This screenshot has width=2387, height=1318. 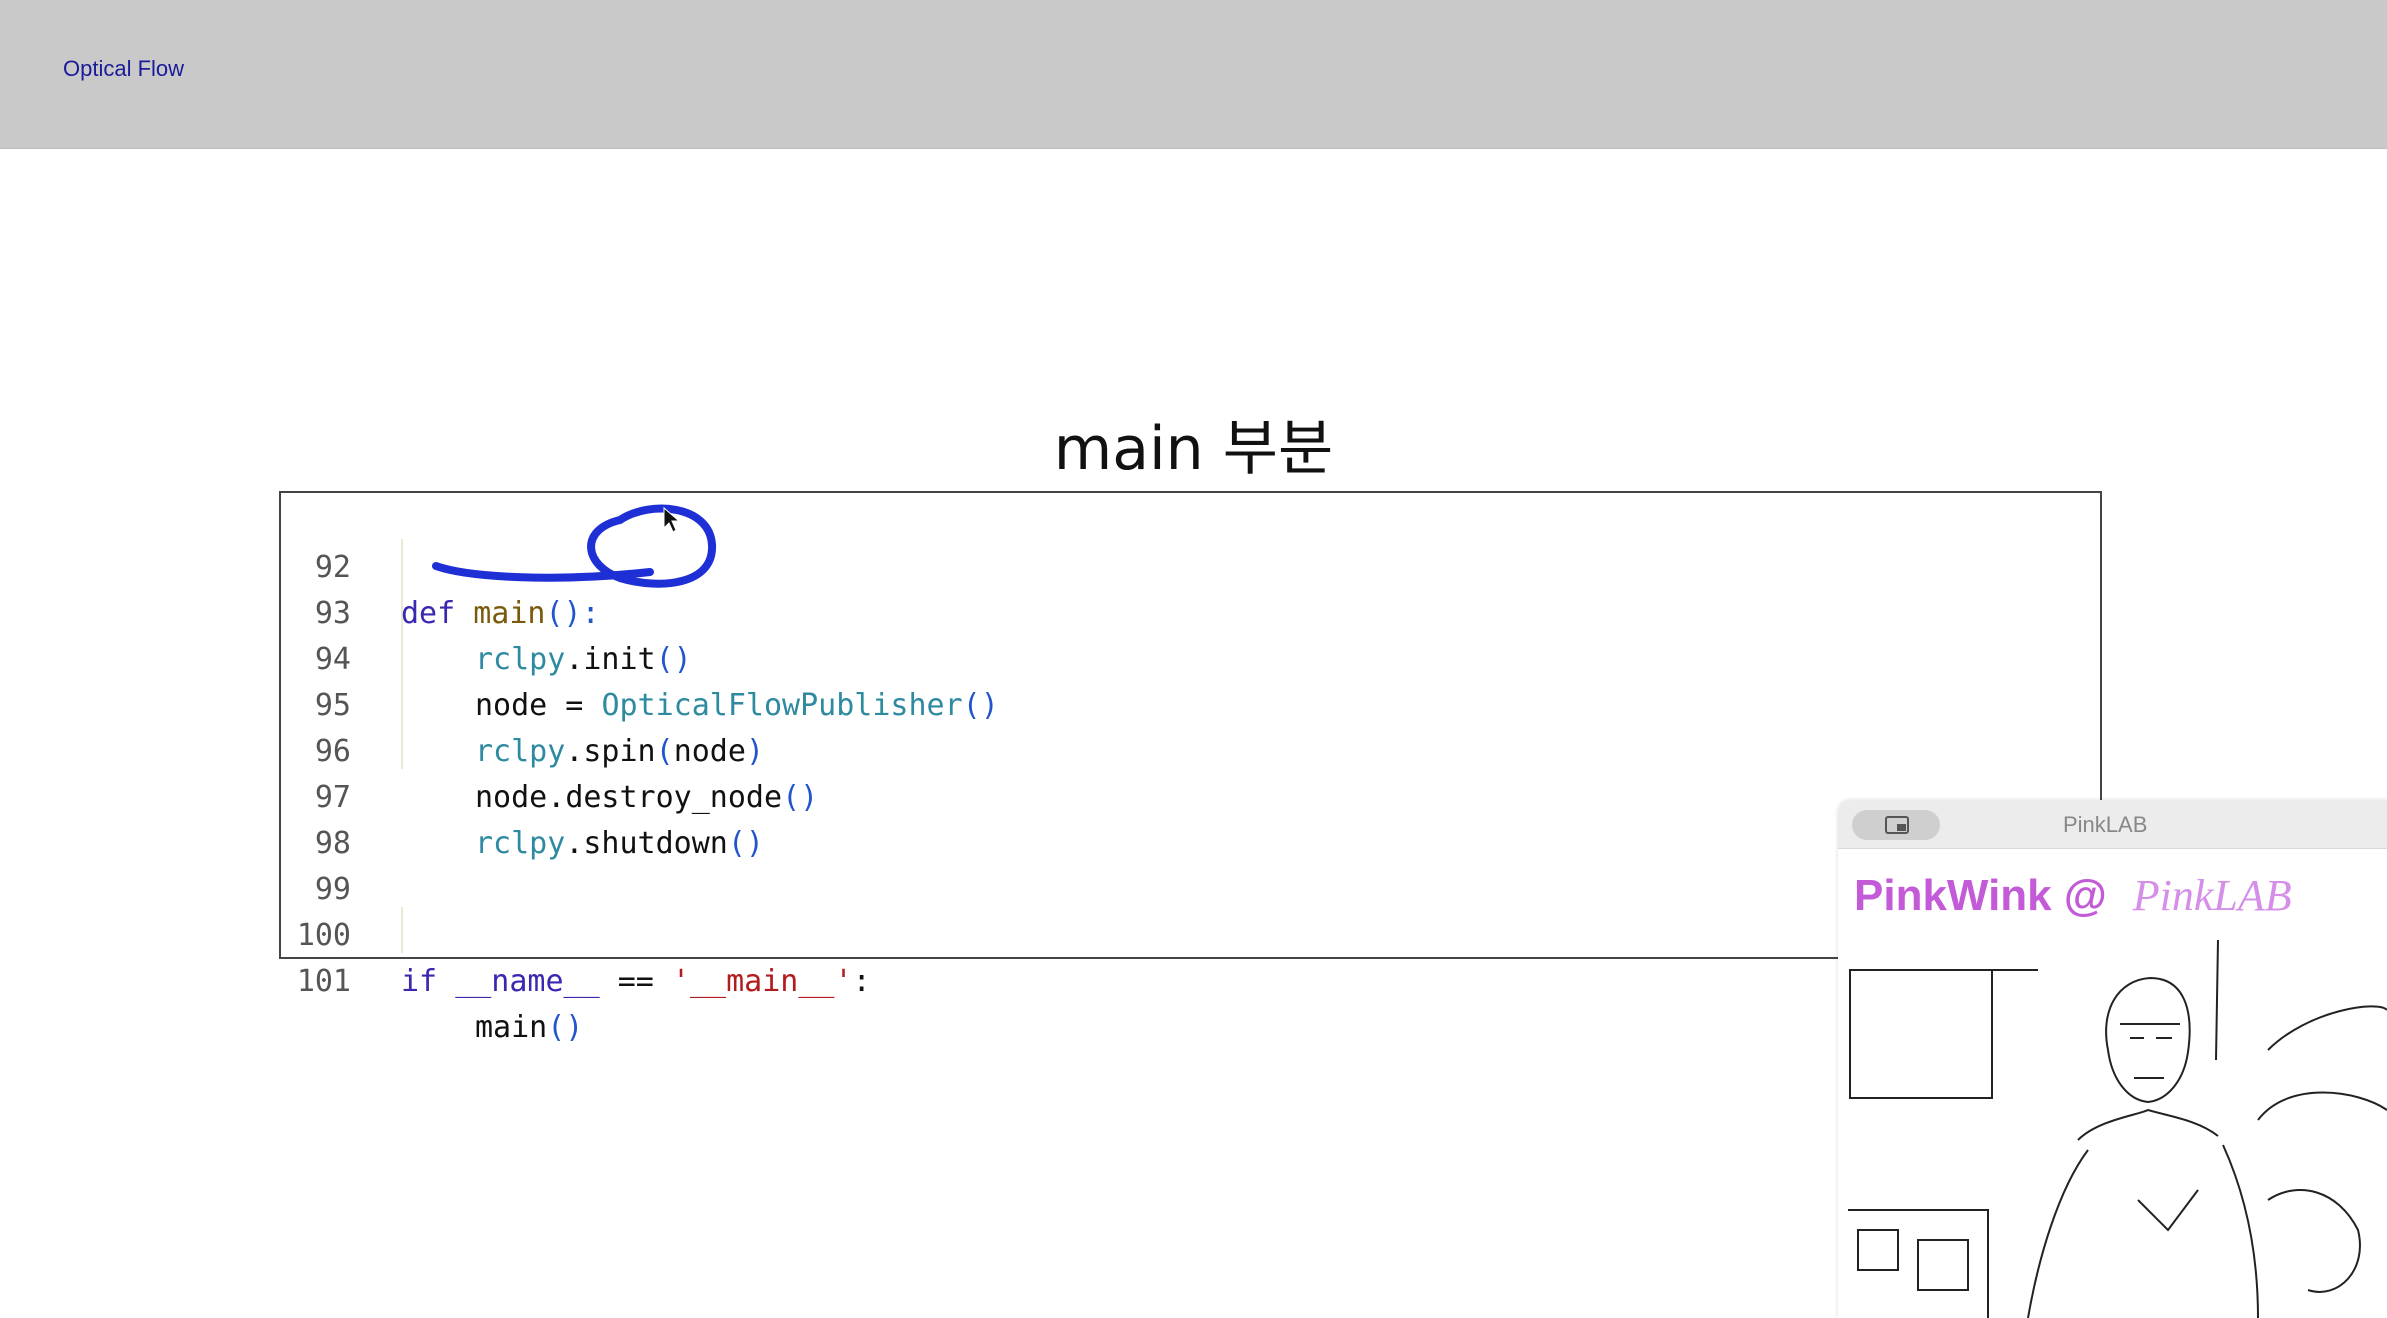 I want to click on pip-toggle-button, so click(x=1896, y=825).